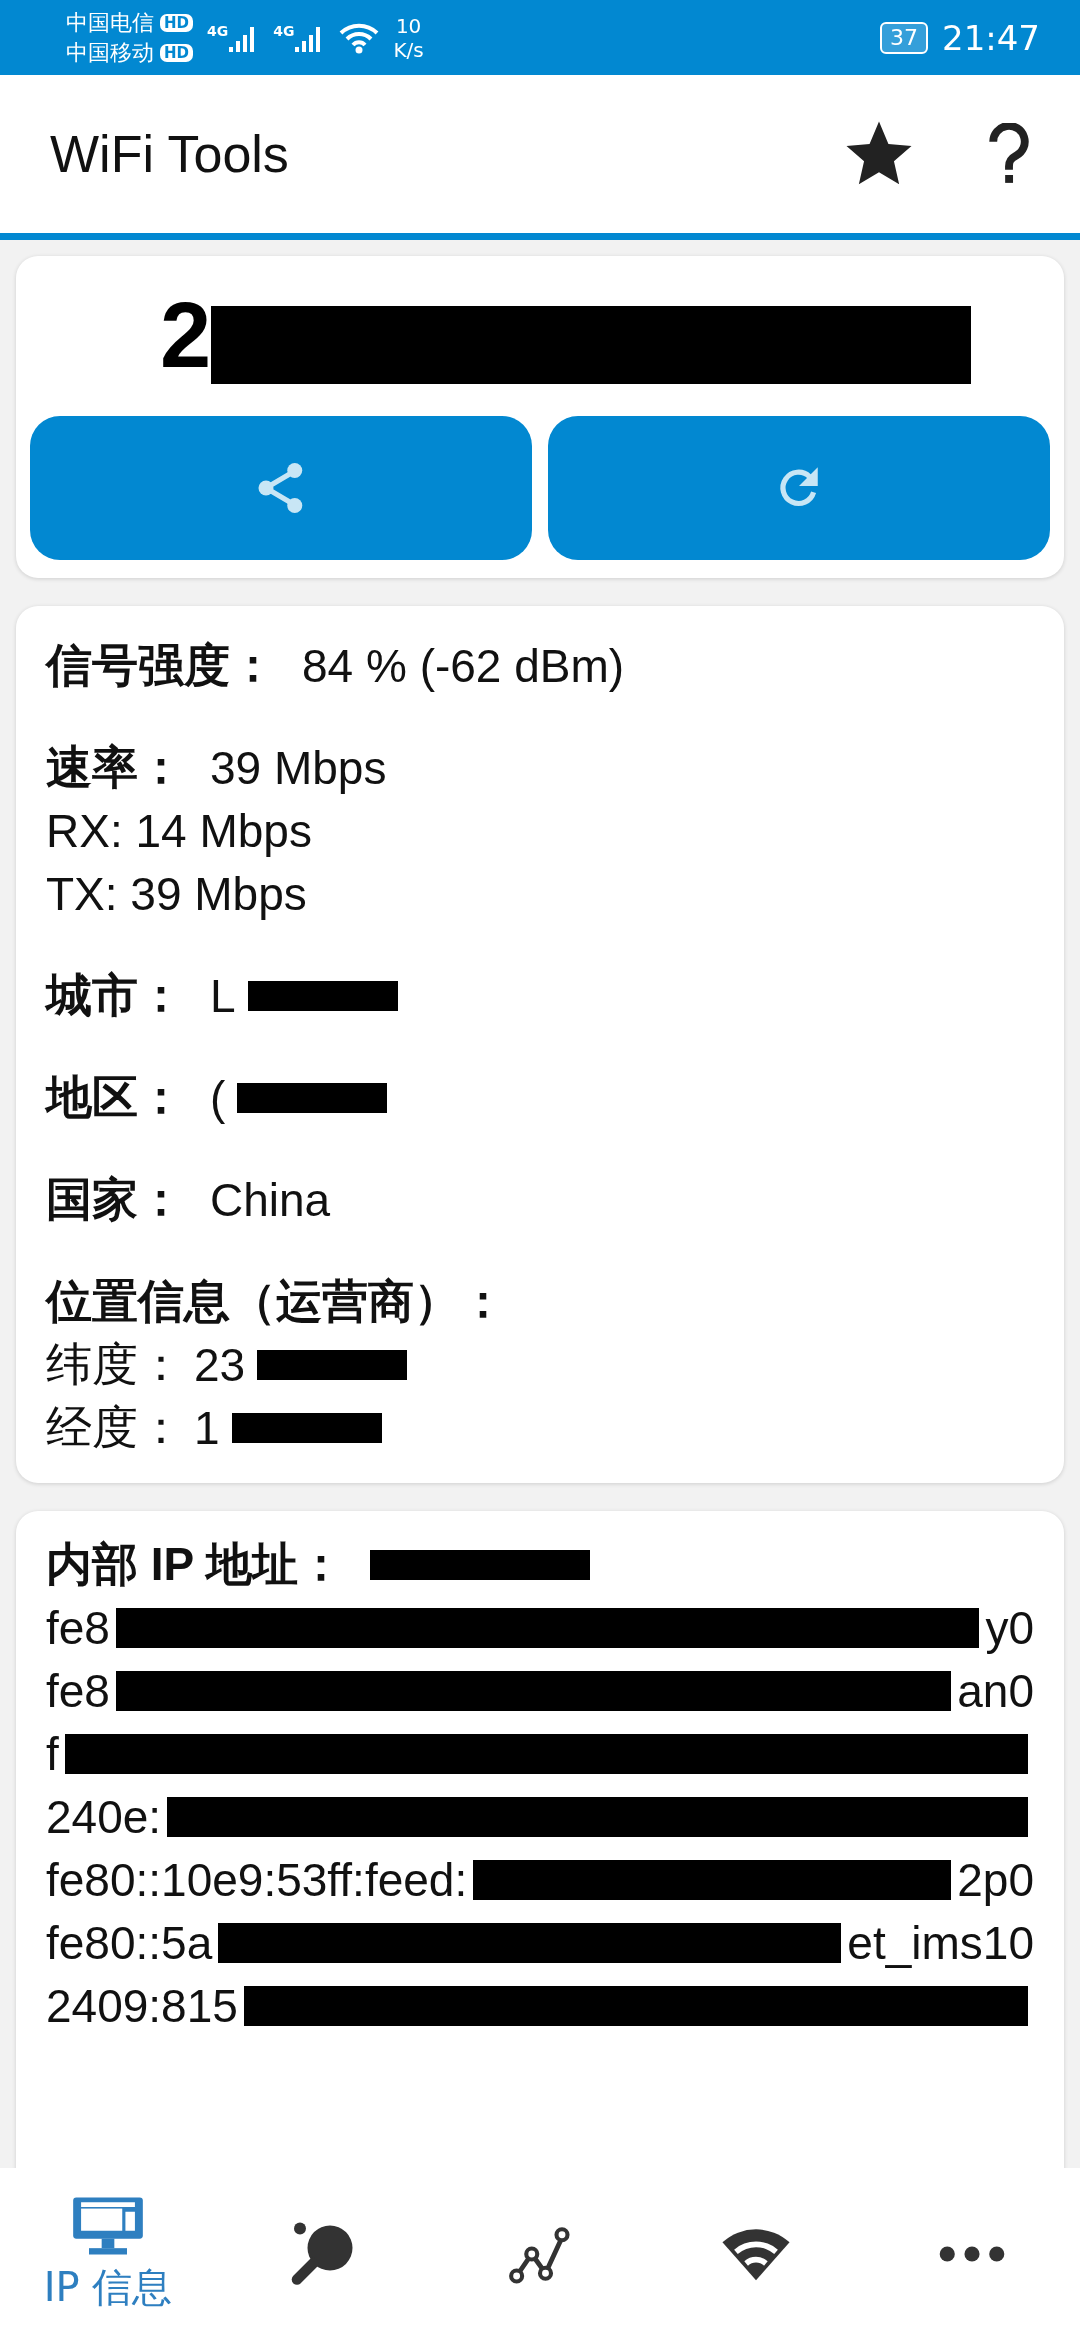  Describe the element at coordinates (218, 1097) in the screenshot. I see `field-value: (` at that location.